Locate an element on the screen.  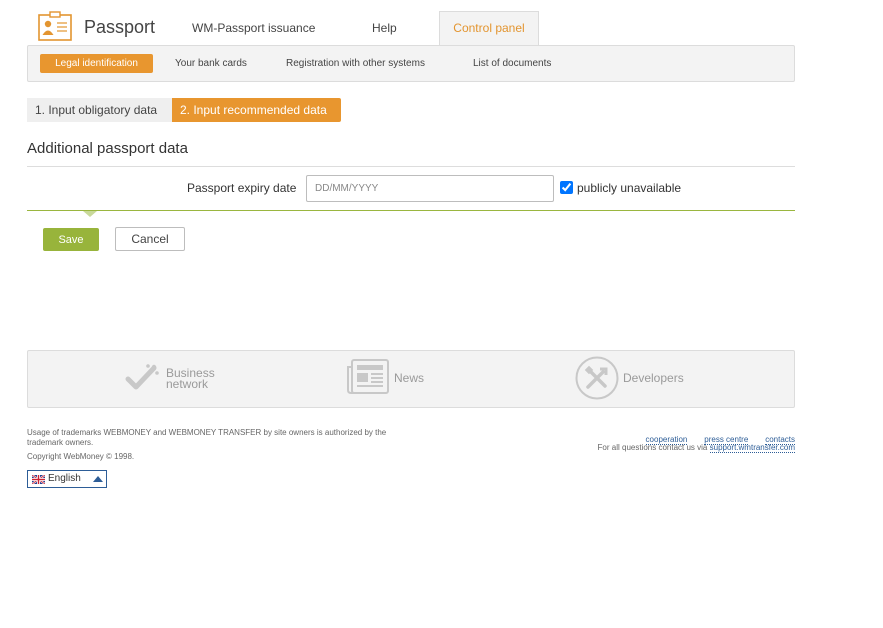
subnav-item-registration-other-systems: Registration with other systems is located at coordinates (355, 63).